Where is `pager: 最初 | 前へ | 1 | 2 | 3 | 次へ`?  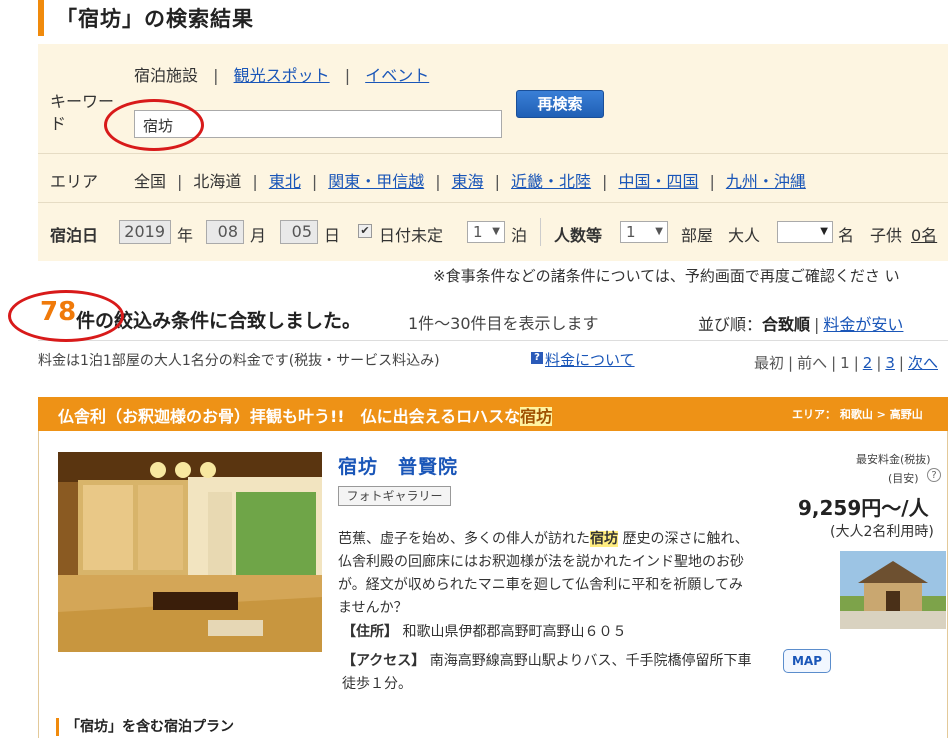
pager: 最初 | 前へ | 1 | 2 | 3 | 次へ is located at coordinates (846, 363).